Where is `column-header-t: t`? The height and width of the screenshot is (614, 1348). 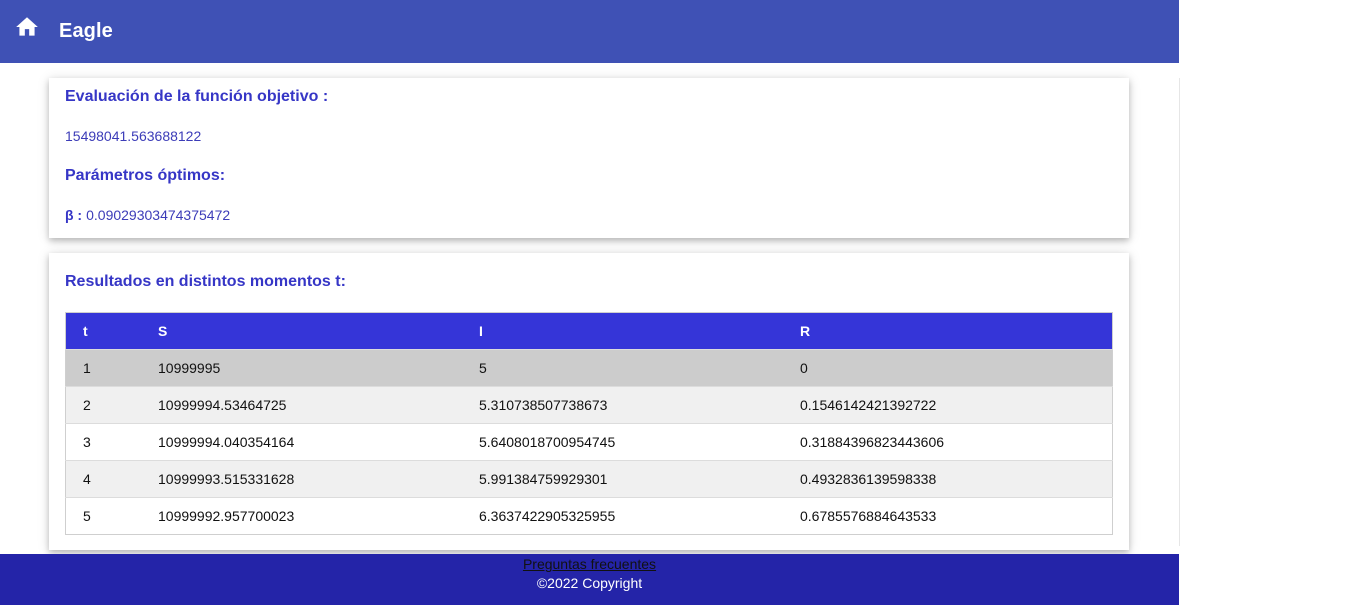
column-header-t: t is located at coordinates (103, 331).